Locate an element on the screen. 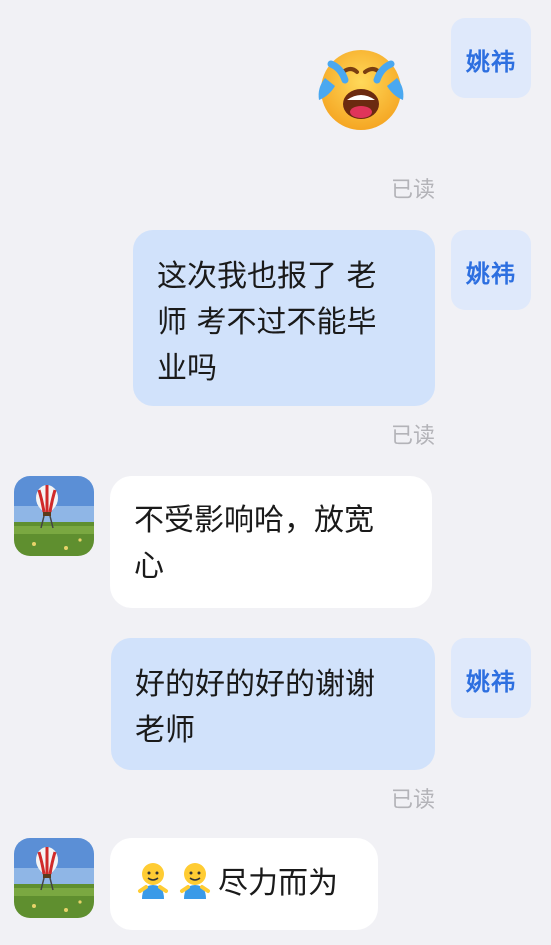 Image resolution: width=551 pixels, height=945 pixels. message-line: 业吗 is located at coordinates (187, 368).